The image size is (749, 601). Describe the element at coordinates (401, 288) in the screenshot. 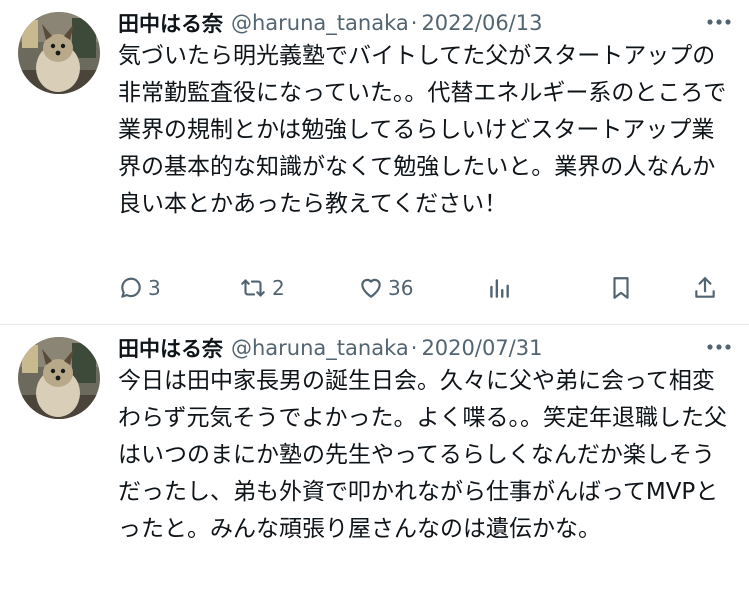

I see `like-count: 36` at that location.